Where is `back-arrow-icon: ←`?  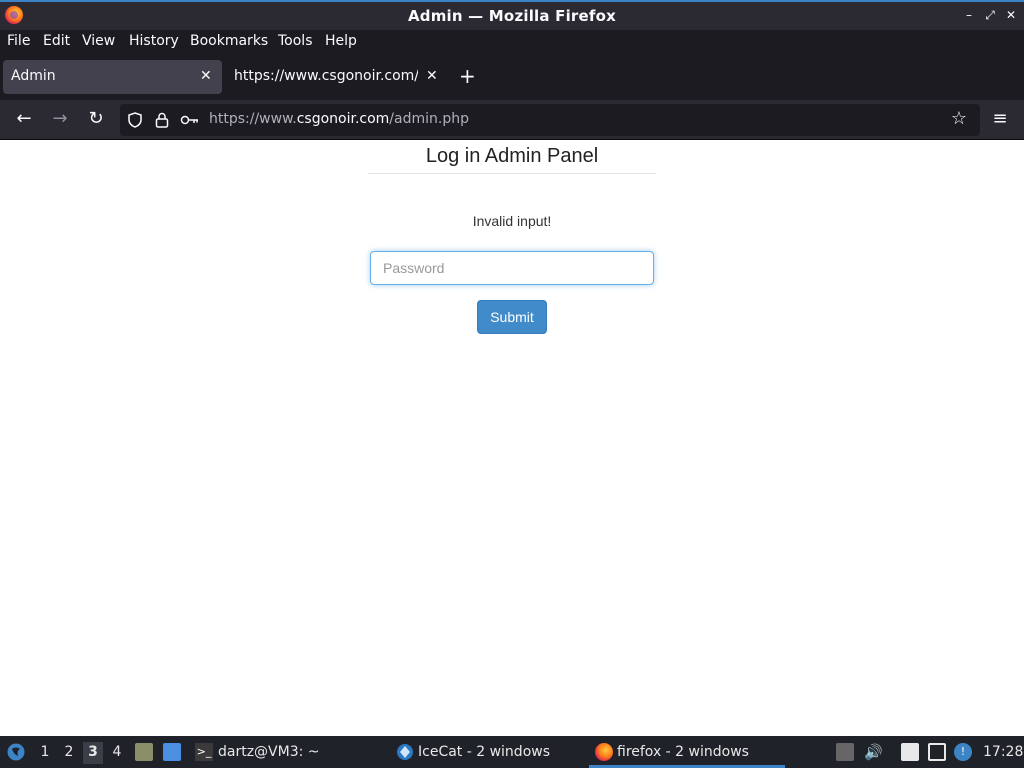
back-arrow-icon: ← is located at coordinates (24, 119).